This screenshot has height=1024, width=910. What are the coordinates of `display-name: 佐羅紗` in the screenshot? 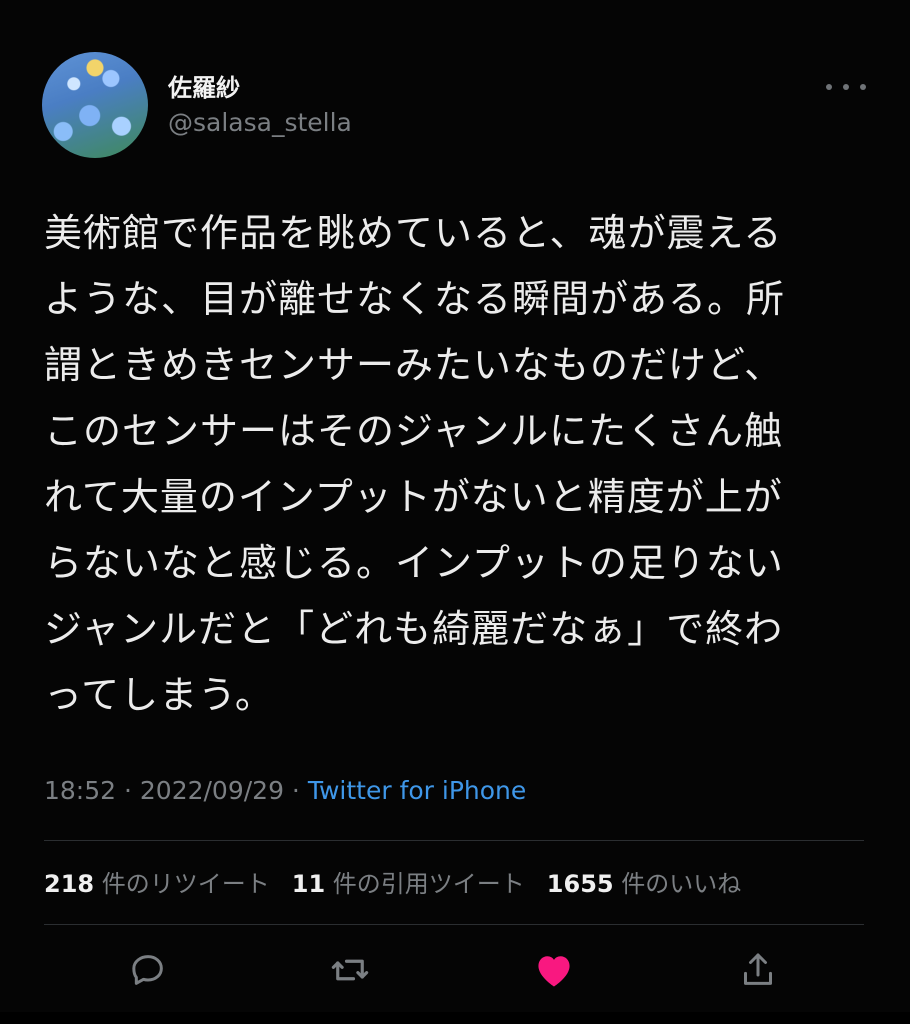 It's located at (204, 85).